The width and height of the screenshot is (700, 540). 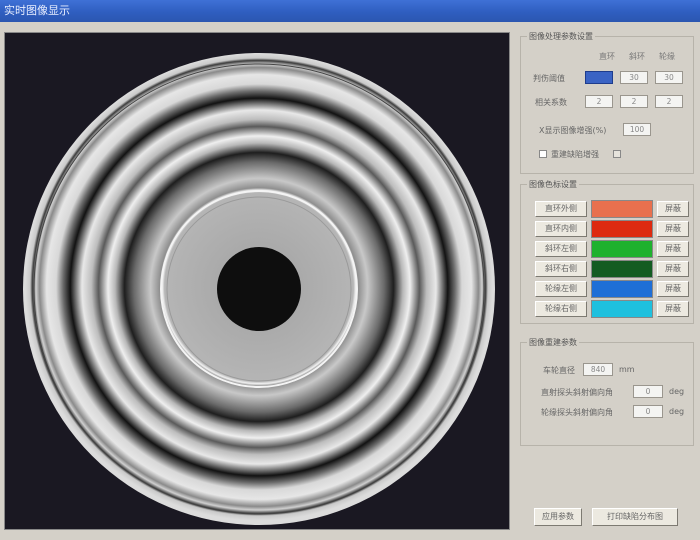 I want to click on gain-label: X显示图像增强(%), so click(x=573, y=130).